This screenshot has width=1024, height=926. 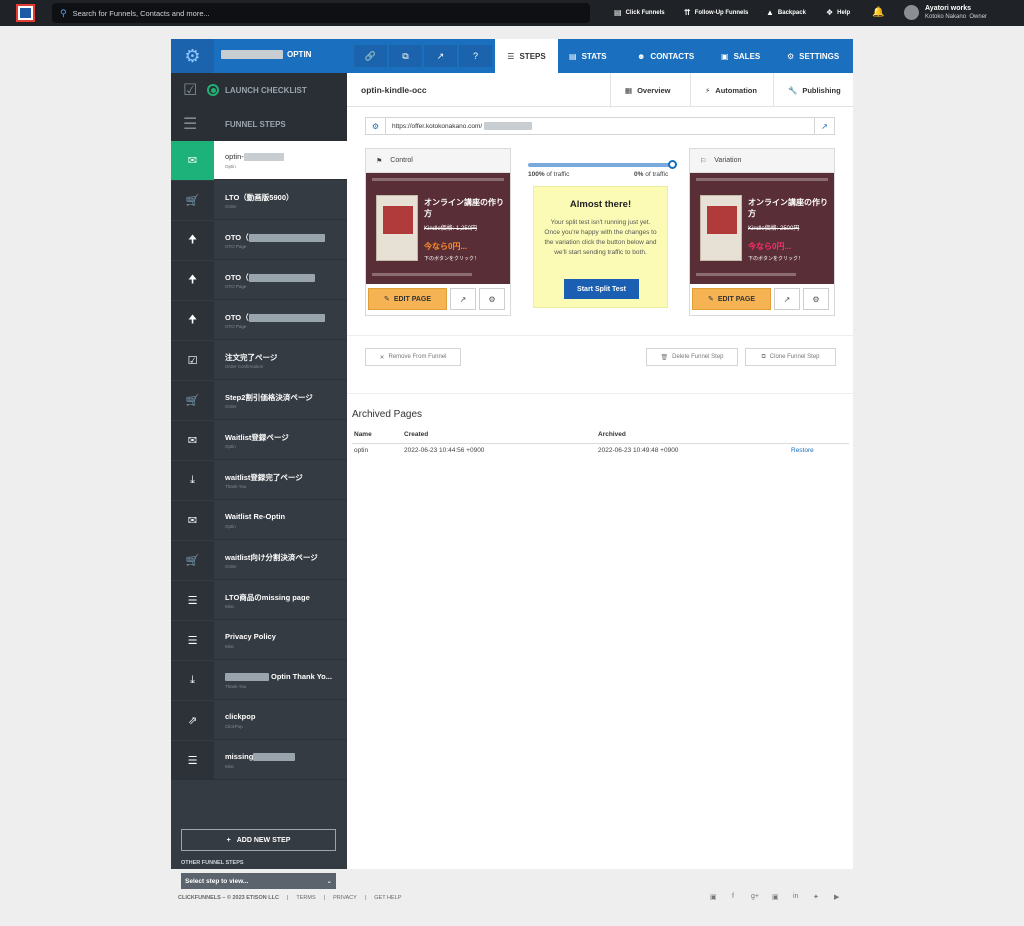 What do you see at coordinates (511, 56) in the screenshot?
I see `bars-icon: ☰` at bounding box center [511, 56].